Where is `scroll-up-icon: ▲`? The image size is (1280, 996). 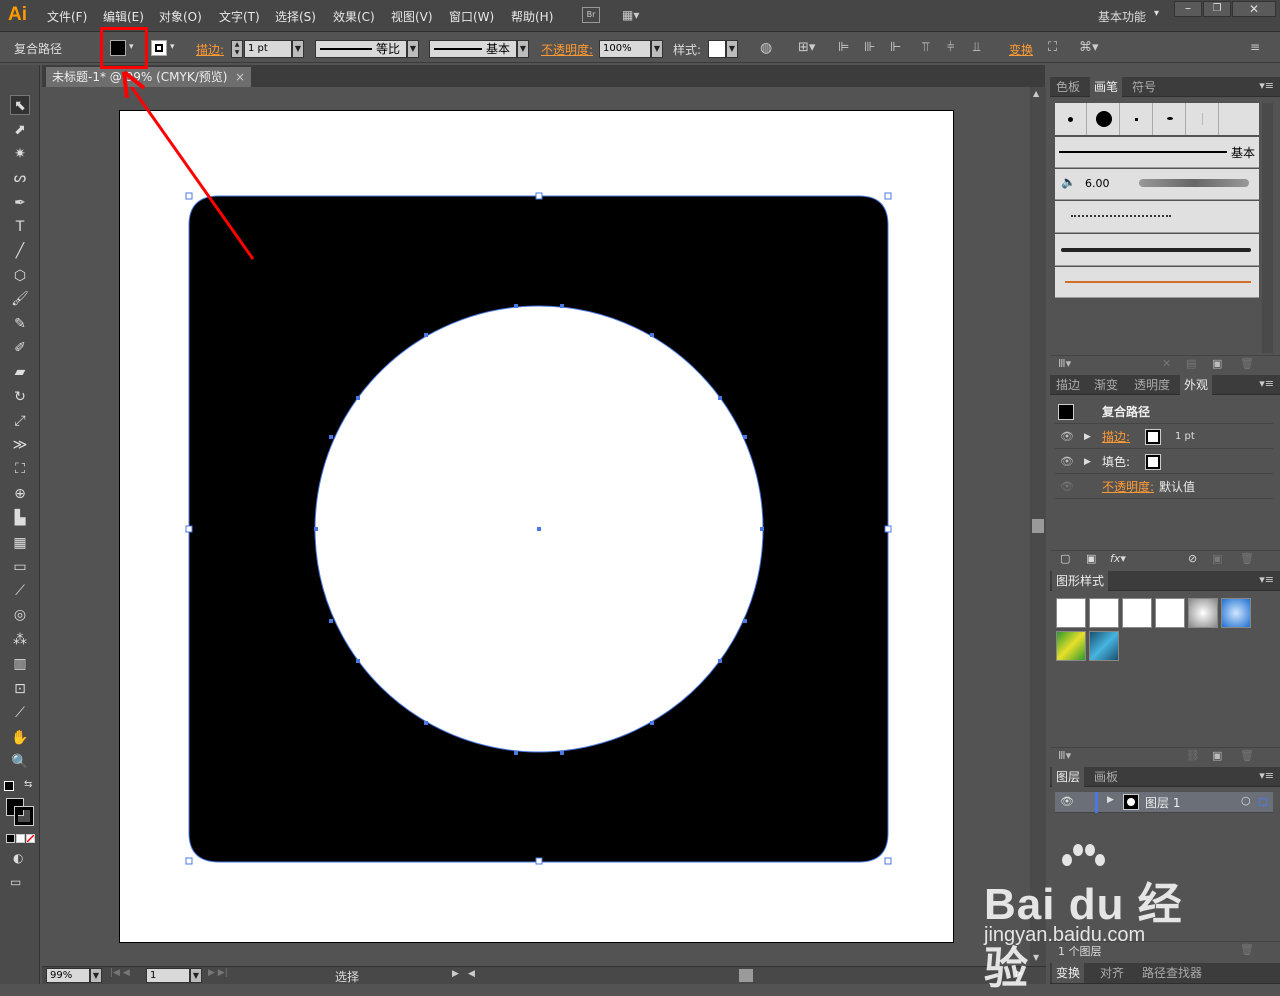 scroll-up-icon: ▲ is located at coordinates (1036, 93).